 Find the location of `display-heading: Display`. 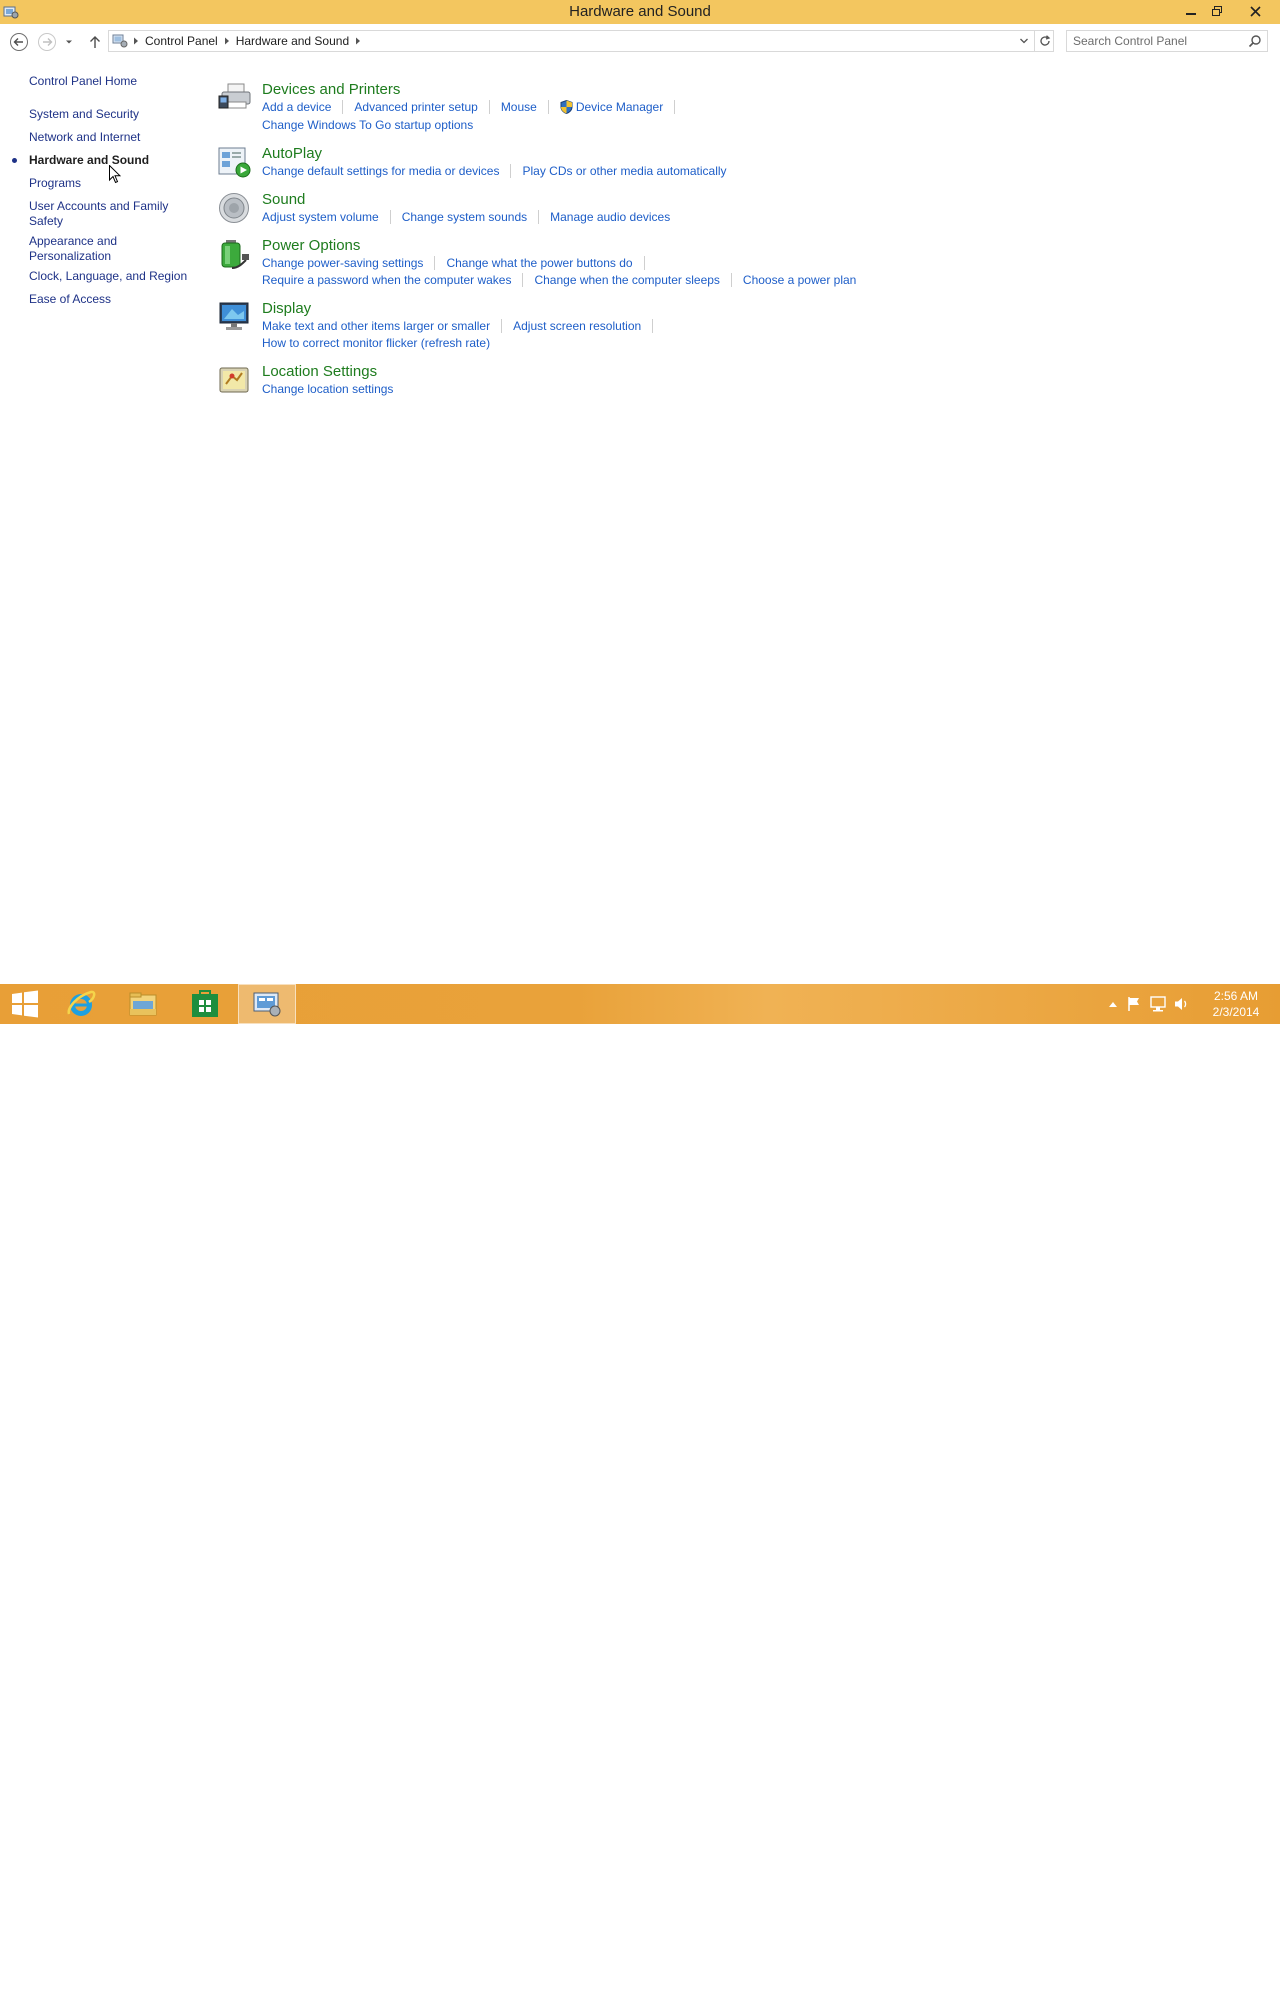

display-heading: Display is located at coordinates (286, 308).